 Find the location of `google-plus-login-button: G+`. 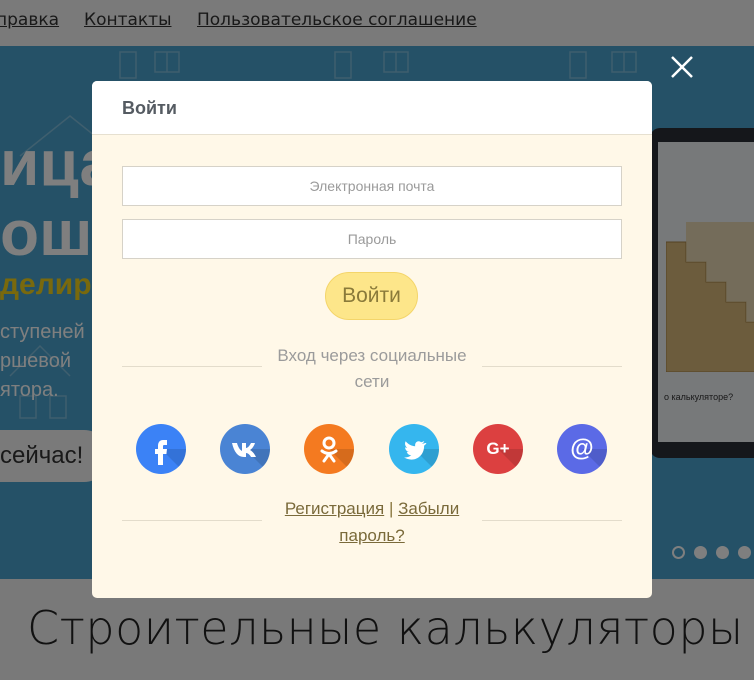

google-plus-login-button: G+ is located at coordinates (498, 449).